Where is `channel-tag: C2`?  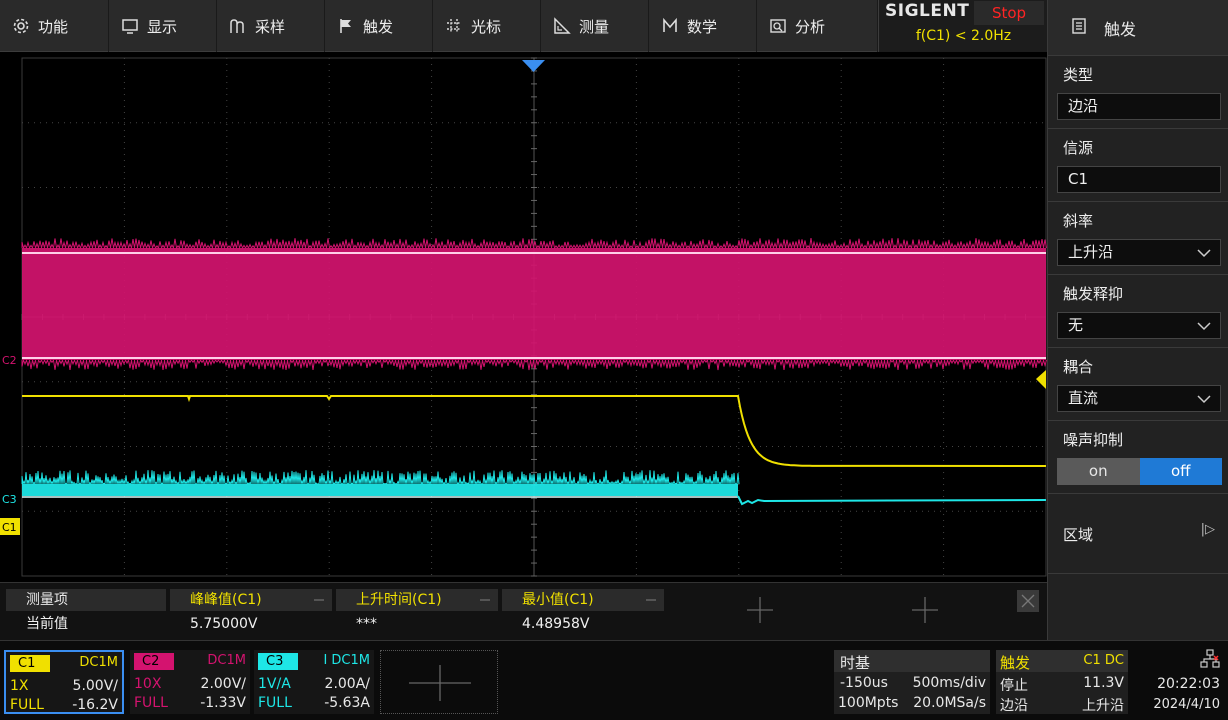
channel-tag: C2 is located at coordinates (154, 661).